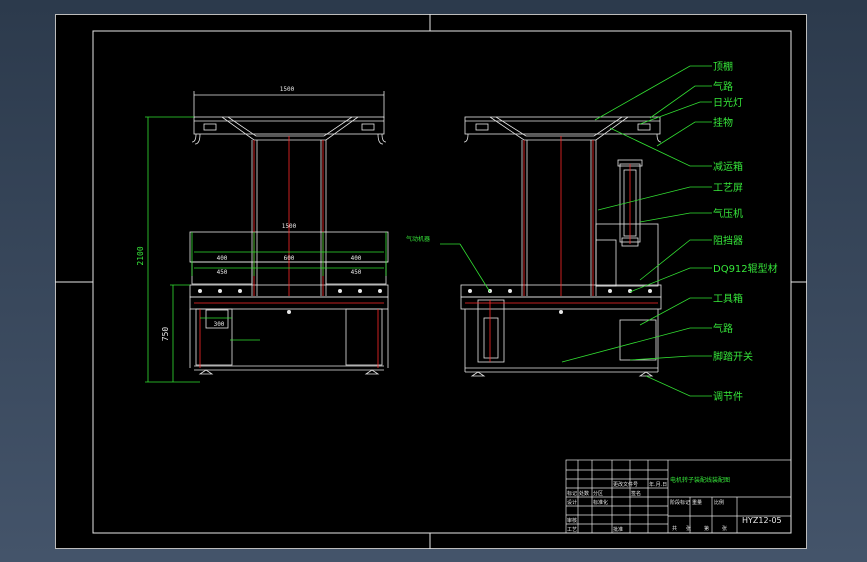 The width and height of the screenshot is (867, 562). I want to click on callout-13: 调节件, so click(728, 397).